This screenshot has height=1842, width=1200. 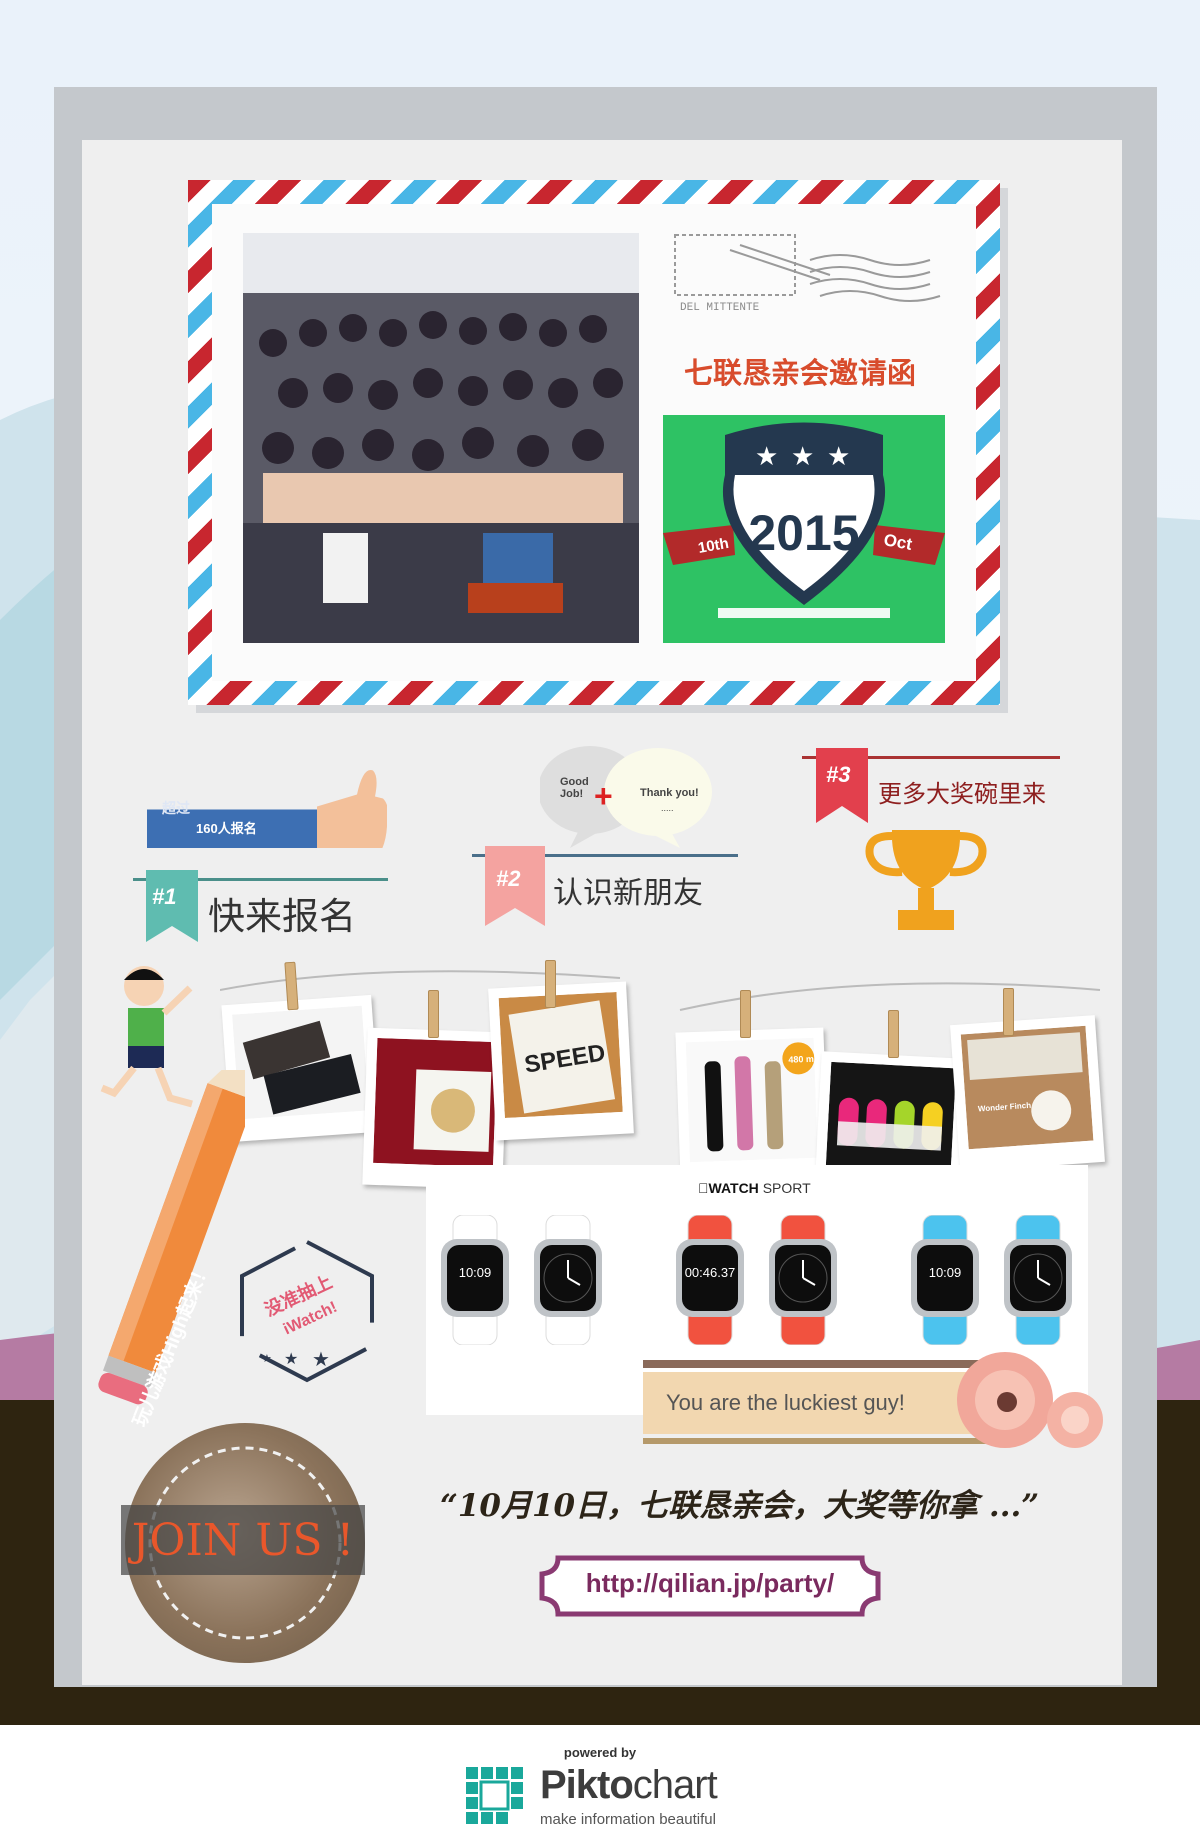 What do you see at coordinates (441, 438) in the screenshot?
I see `group-photo` at bounding box center [441, 438].